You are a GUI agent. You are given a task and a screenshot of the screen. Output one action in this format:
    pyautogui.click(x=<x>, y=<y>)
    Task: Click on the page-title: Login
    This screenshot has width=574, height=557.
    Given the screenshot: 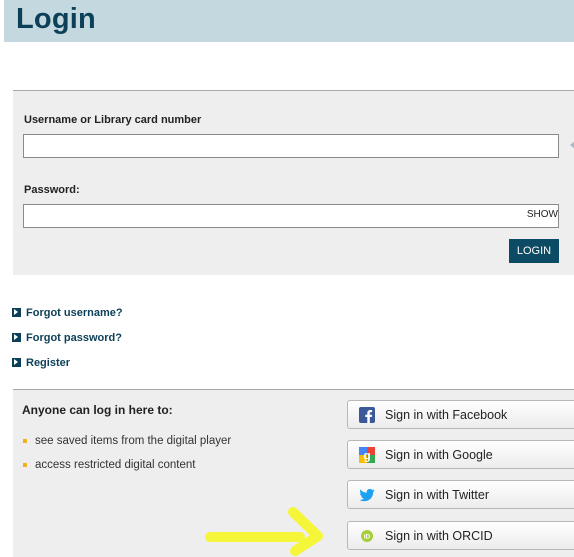 What is the action you would take?
    pyautogui.click(x=56, y=19)
    